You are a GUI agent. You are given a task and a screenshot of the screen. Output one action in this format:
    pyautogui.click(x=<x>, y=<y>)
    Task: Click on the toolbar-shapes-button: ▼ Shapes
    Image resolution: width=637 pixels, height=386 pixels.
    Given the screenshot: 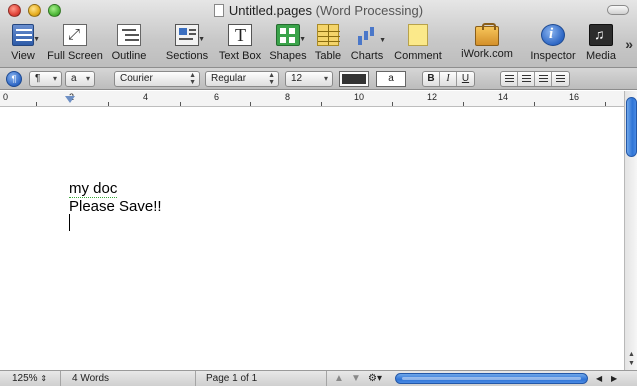 What is the action you would take?
    pyautogui.click(x=288, y=44)
    